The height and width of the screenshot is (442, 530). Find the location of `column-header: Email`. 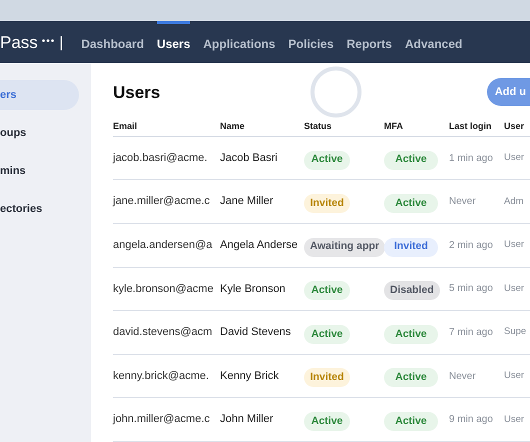

column-header: Email is located at coordinates (125, 127).